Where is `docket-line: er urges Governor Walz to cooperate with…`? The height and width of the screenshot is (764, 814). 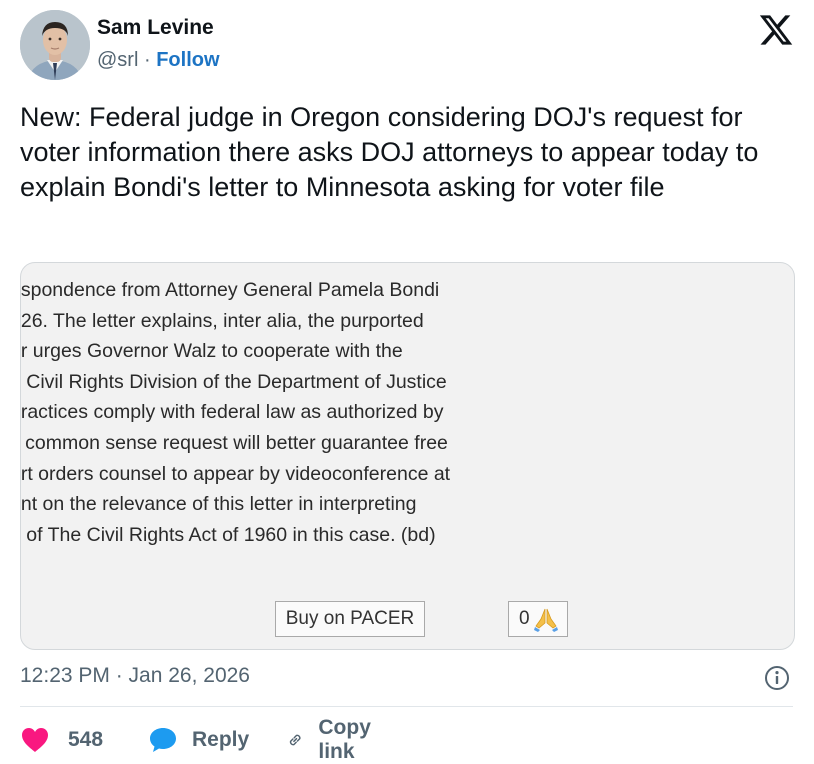
docket-line: er urges Governor Walz to cooperate with… is located at coordinates (211, 351).